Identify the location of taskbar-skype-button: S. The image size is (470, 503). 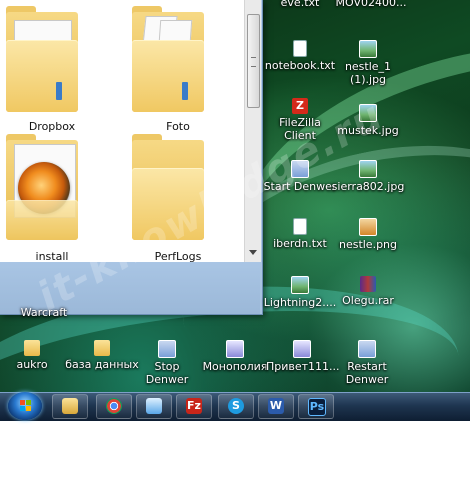
(236, 406).